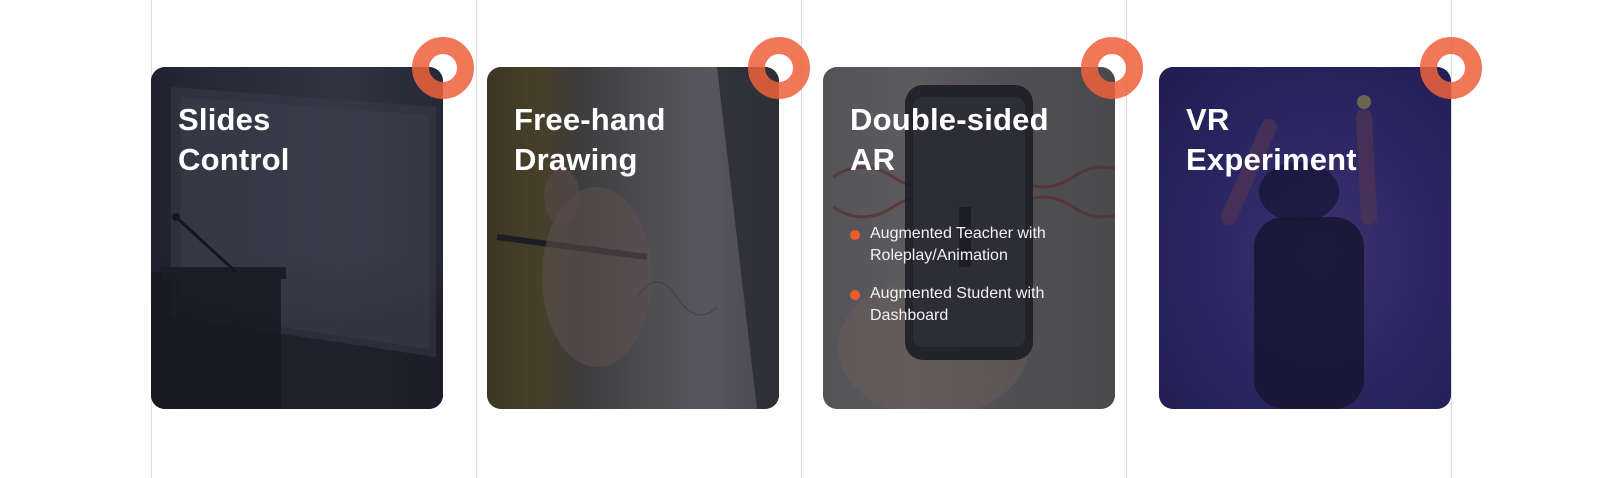 This screenshot has height=478, width=1600. What do you see at coordinates (297, 238) in the screenshot?
I see `feature-card-slides-control: Slides Control` at bounding box center [297, 238].